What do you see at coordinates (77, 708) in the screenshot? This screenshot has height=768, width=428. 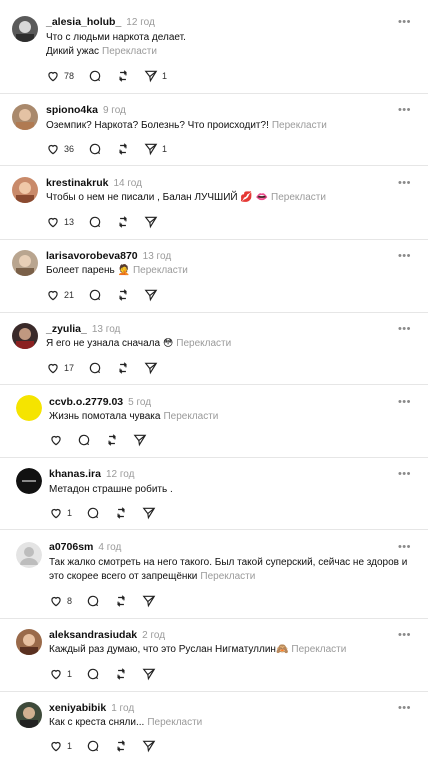 I see `username: xeniyabibik` at bounding box center [77, 708].